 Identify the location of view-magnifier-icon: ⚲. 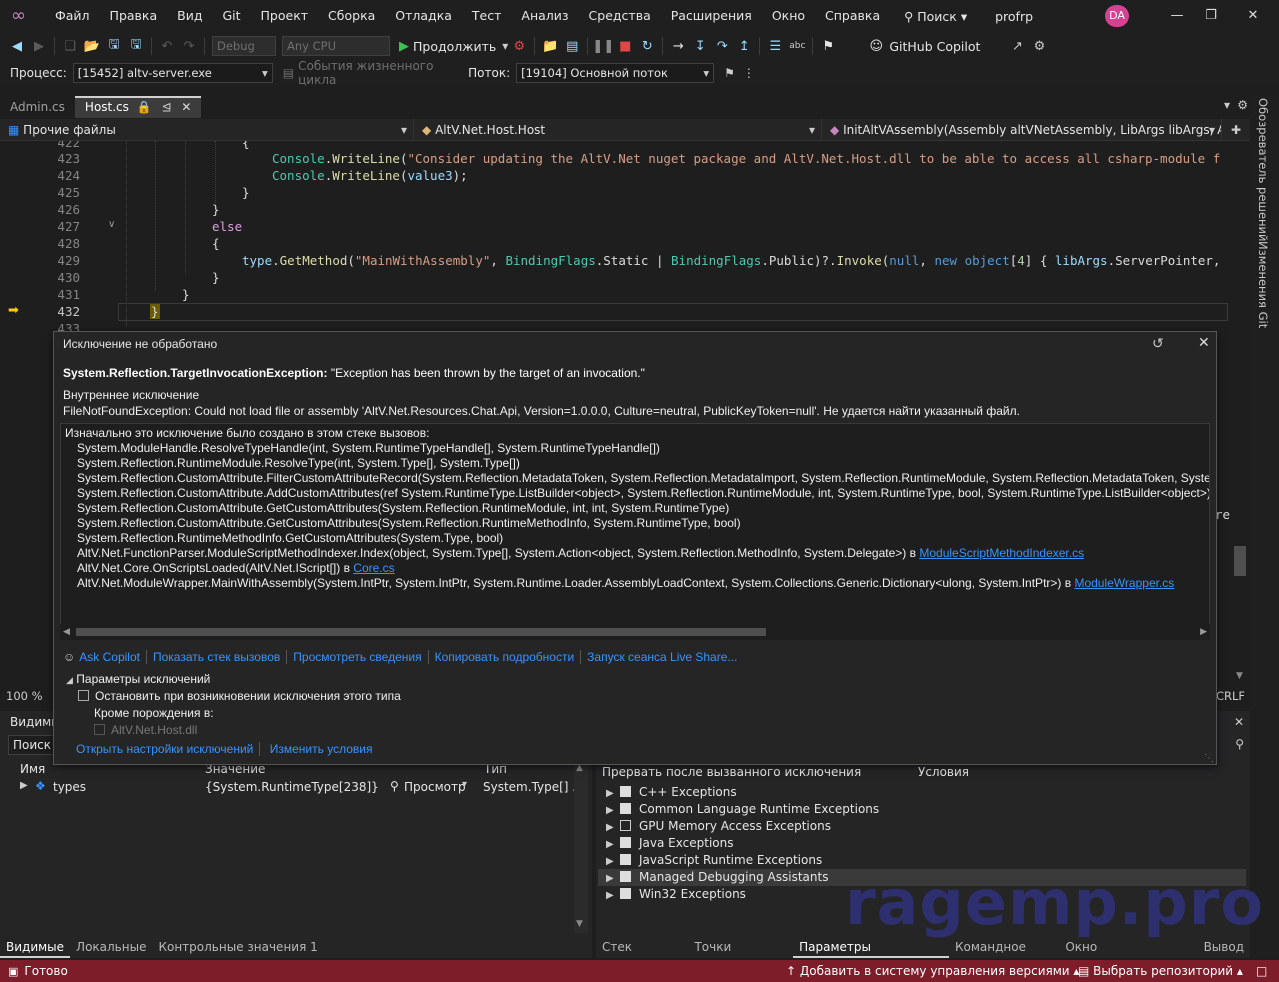
(394, 786).